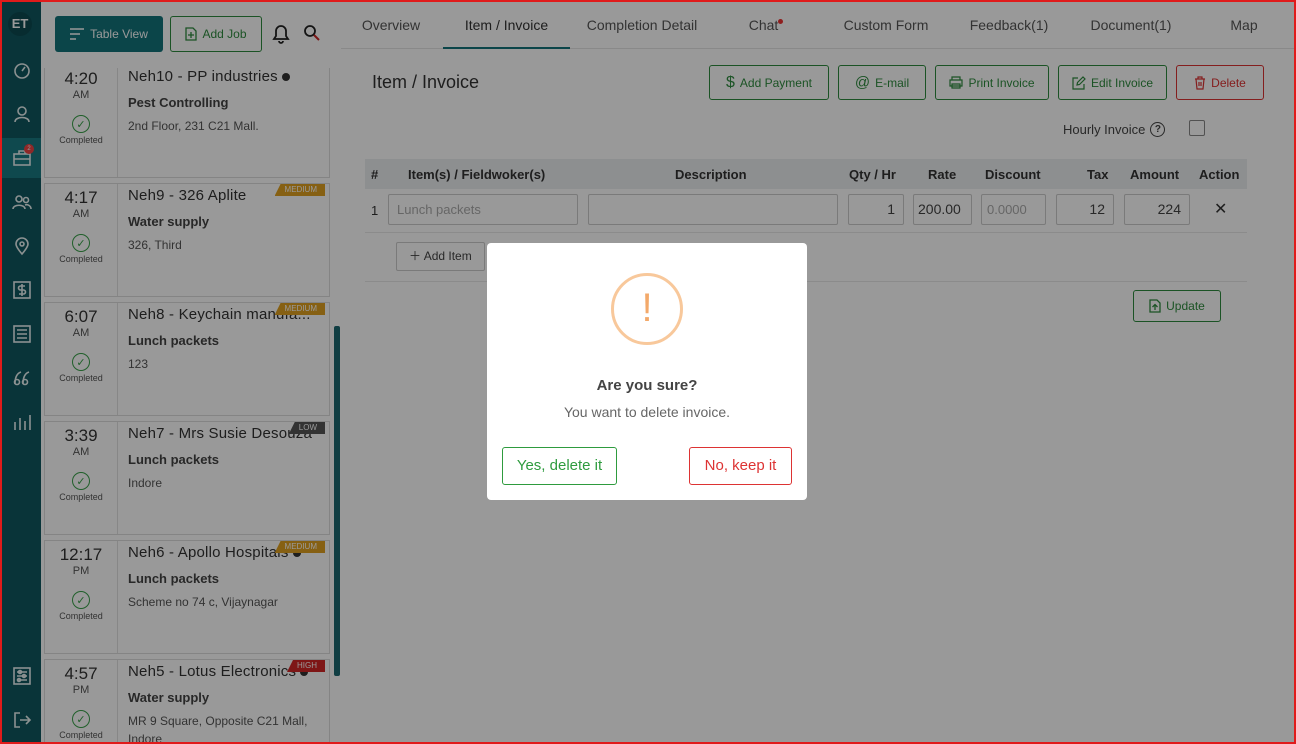 The width and height of the screenshot is (1296, 744). What do you see at coordinates (647, 385) in the screenshot?
I see `dialog-title: Are you sure?` at bounding box center [647, 385].